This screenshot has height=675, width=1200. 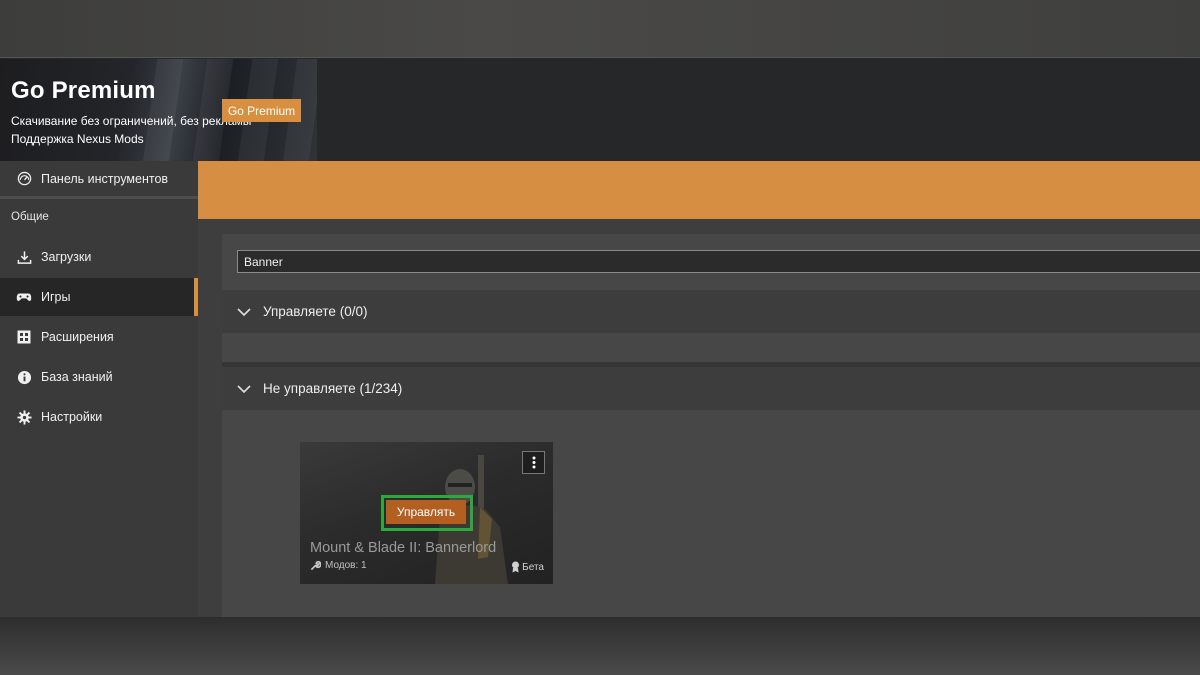 I want to click on sidebar-item-label: Загрузки, so click(x=66, y=257).